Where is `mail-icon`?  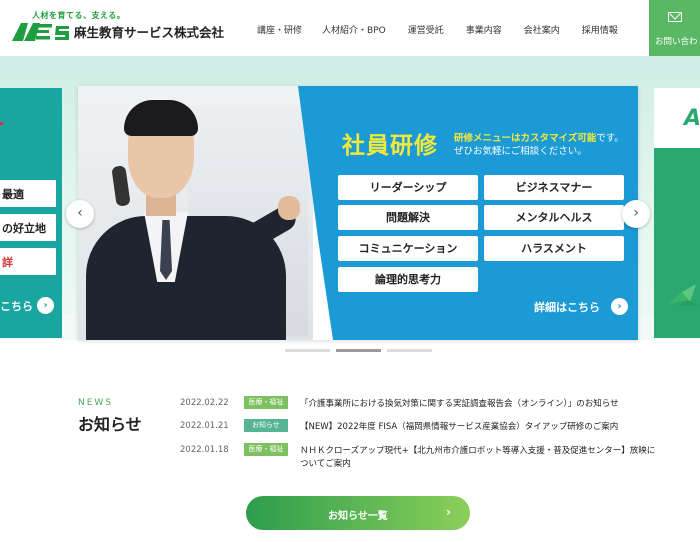 mail-icon is located at coordinates (675, 17).